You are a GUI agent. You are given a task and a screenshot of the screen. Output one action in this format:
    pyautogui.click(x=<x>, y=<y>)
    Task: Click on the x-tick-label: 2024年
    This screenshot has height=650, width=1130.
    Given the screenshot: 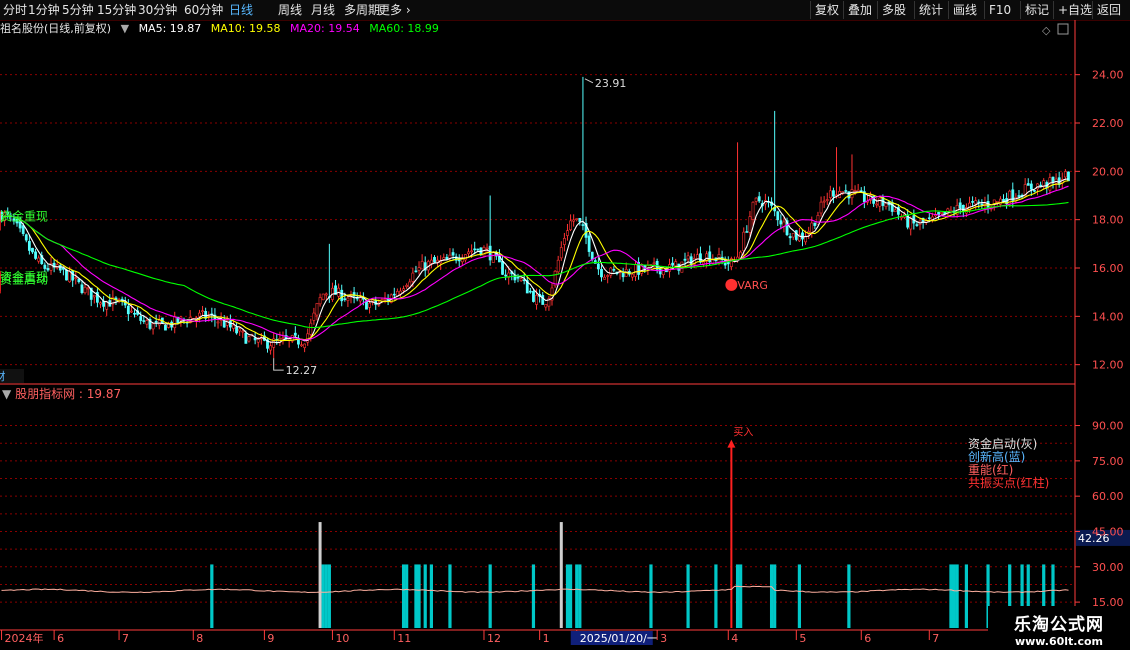 What is the action you would take?
    pyautogui.click(x=24, y=638)
    